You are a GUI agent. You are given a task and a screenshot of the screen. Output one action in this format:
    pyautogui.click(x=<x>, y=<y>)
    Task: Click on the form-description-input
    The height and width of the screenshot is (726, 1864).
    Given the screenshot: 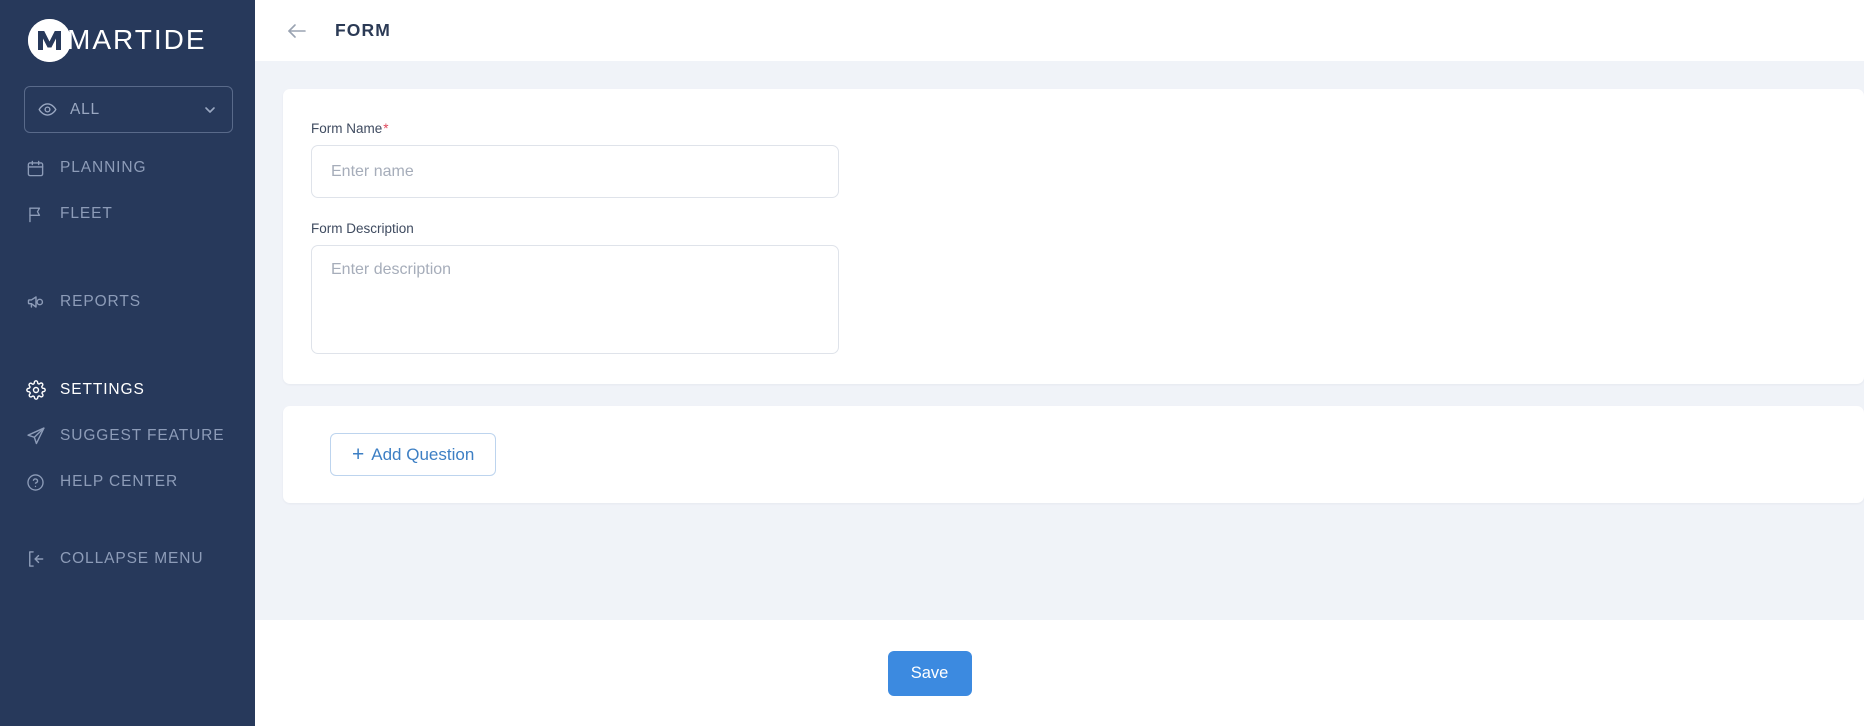 What is the action you would take?
    pyautogui.click(x=575, y=299)
    